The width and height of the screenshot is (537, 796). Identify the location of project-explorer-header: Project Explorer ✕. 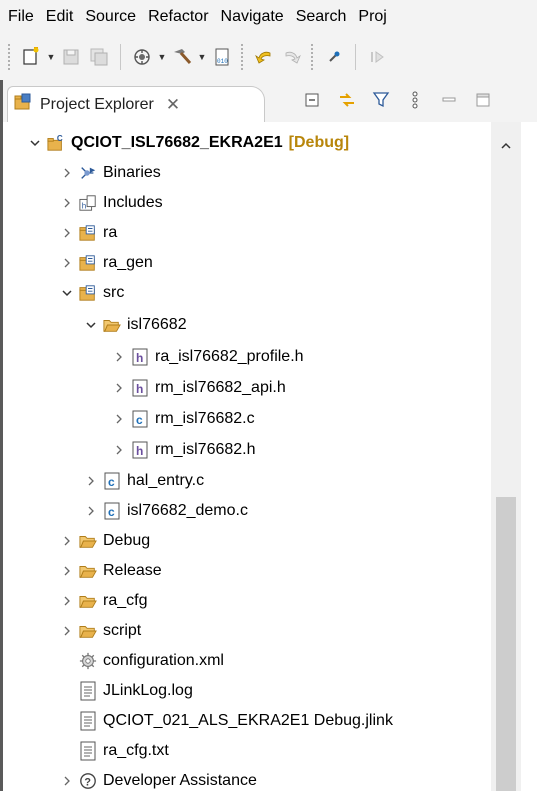
(270, 101).